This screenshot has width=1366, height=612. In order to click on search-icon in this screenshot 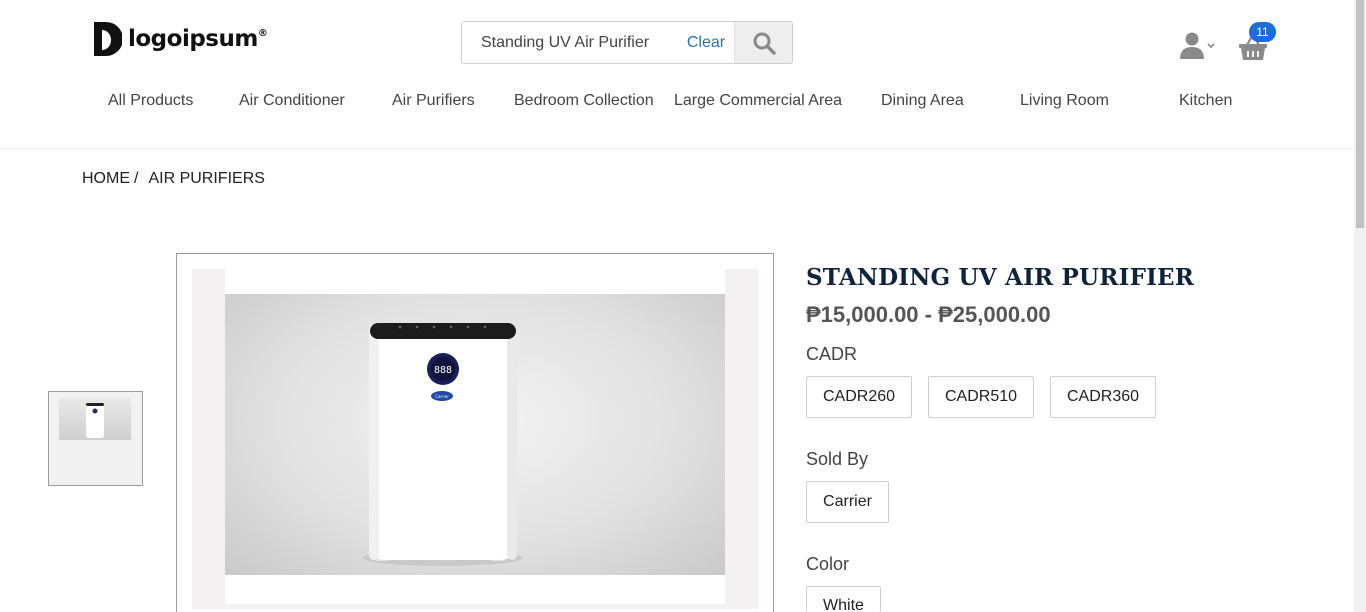, I will do `click(764, 43)`.